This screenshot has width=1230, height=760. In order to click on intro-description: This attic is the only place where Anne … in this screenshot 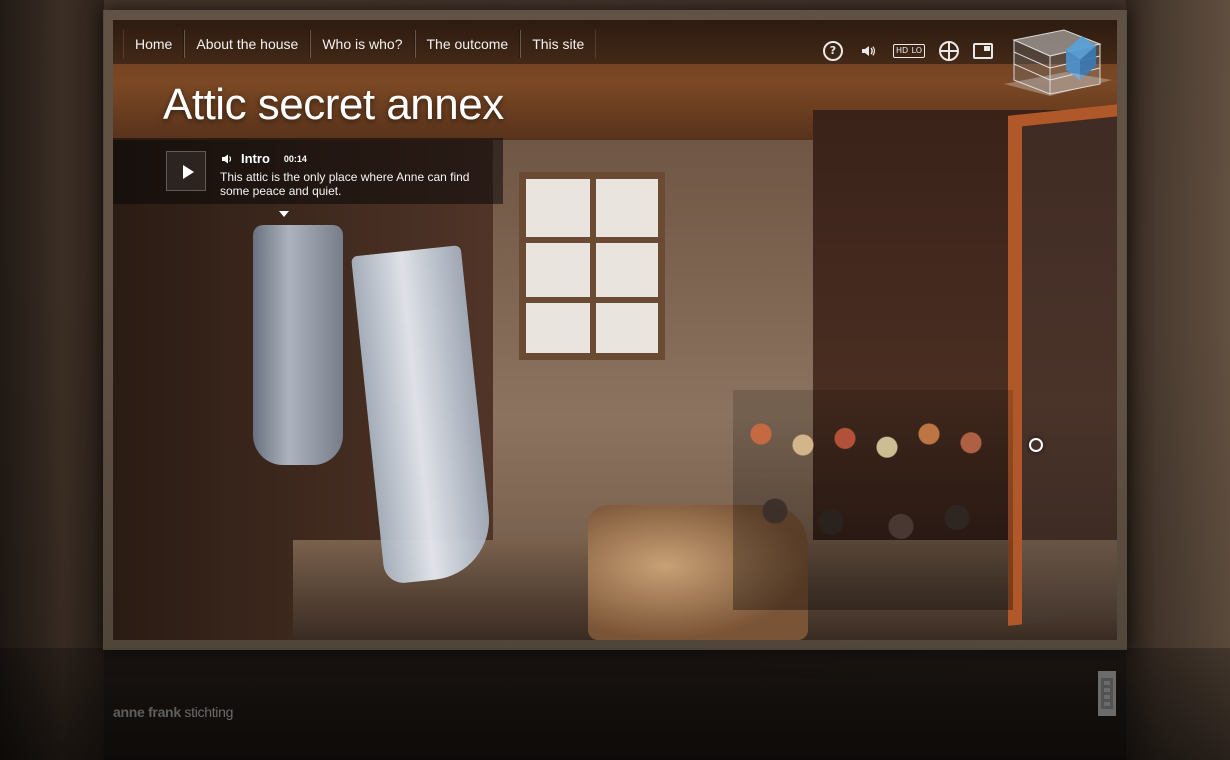, I will do `click(345, 184)`.